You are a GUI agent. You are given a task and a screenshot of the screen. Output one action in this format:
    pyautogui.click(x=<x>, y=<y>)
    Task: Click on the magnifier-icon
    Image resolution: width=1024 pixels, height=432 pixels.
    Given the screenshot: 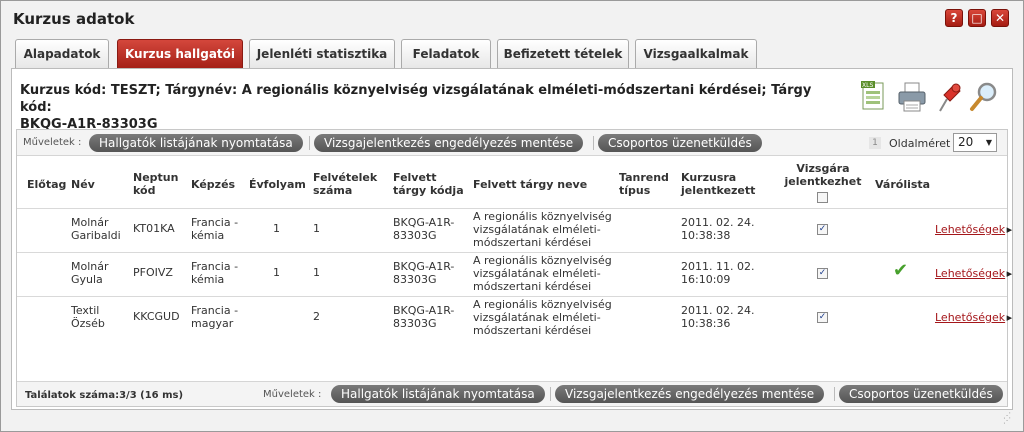 What is the action you would take?
    pyautogui.click(x=984, y=97)
    